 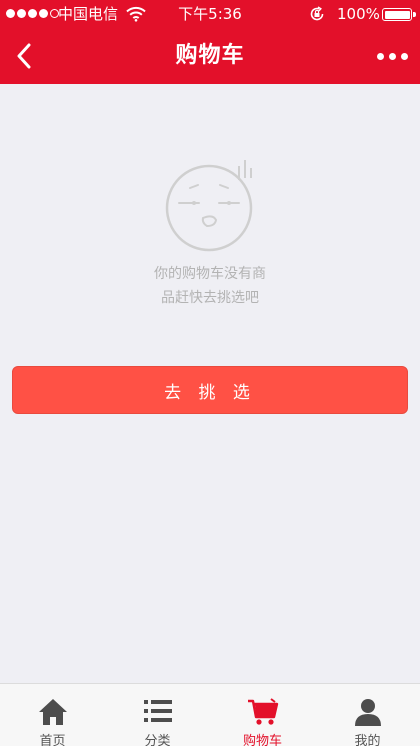 I want to click on empty-cart-line-2: 品赶快去挑选吧, so click(x=210, y=298).